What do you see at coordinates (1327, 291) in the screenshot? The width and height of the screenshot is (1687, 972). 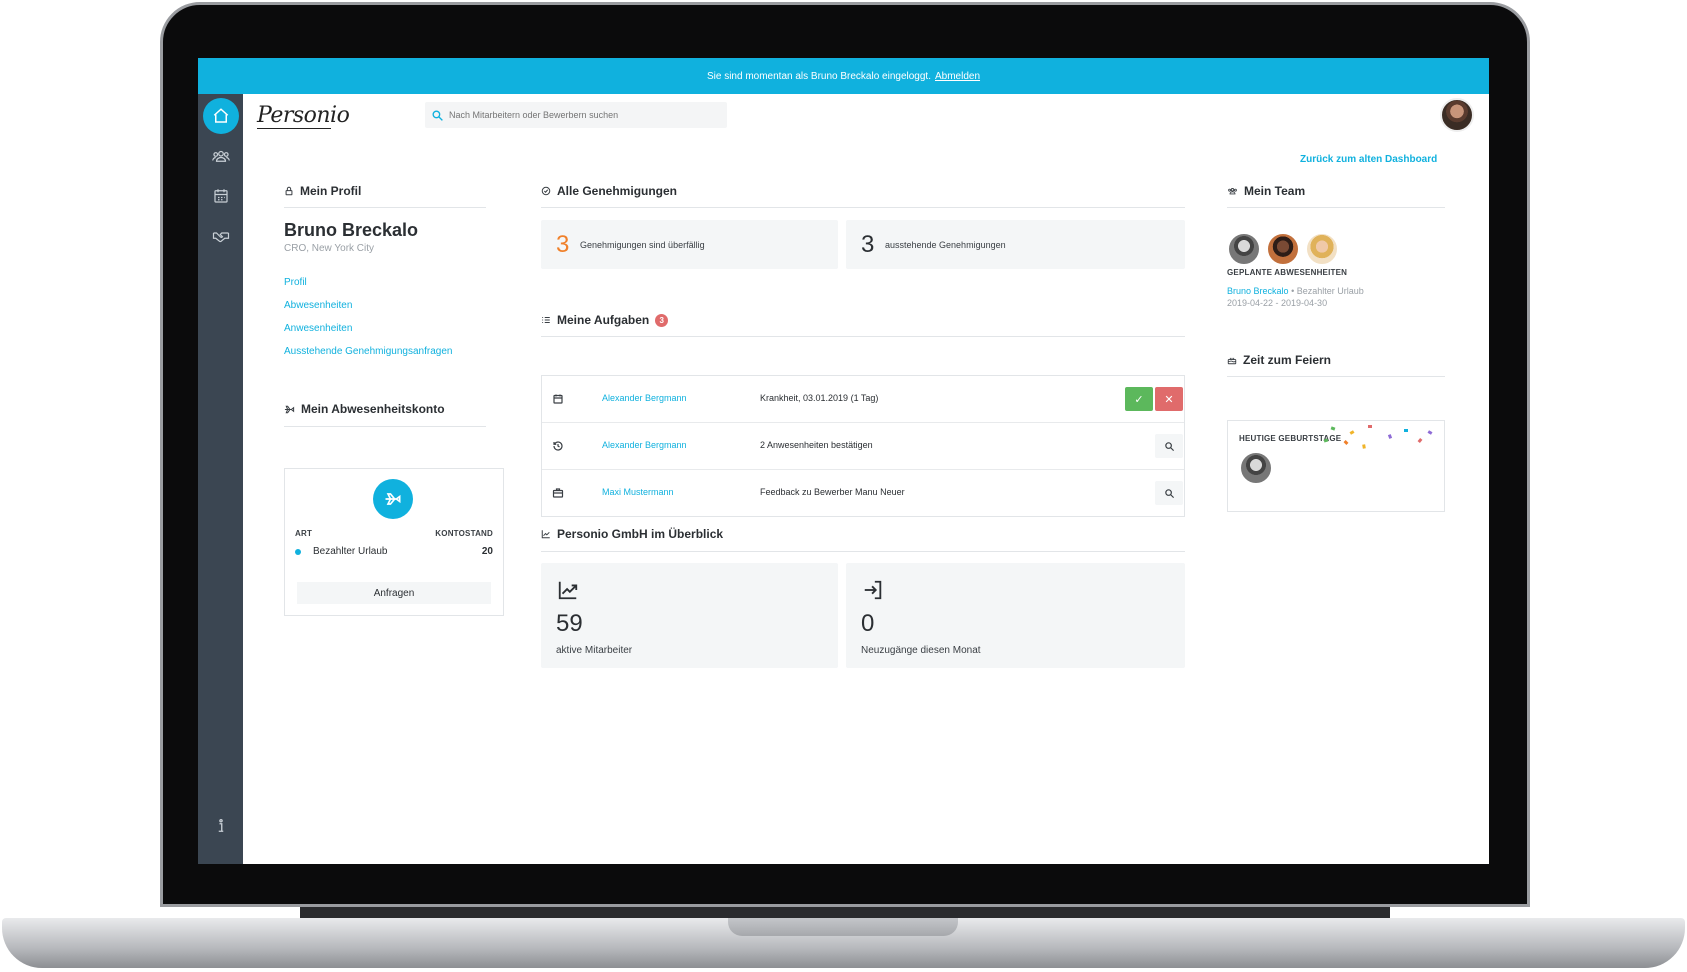 I see `absence-type: • Bezahlter Urlaub` at bounding box center [1327, 291].